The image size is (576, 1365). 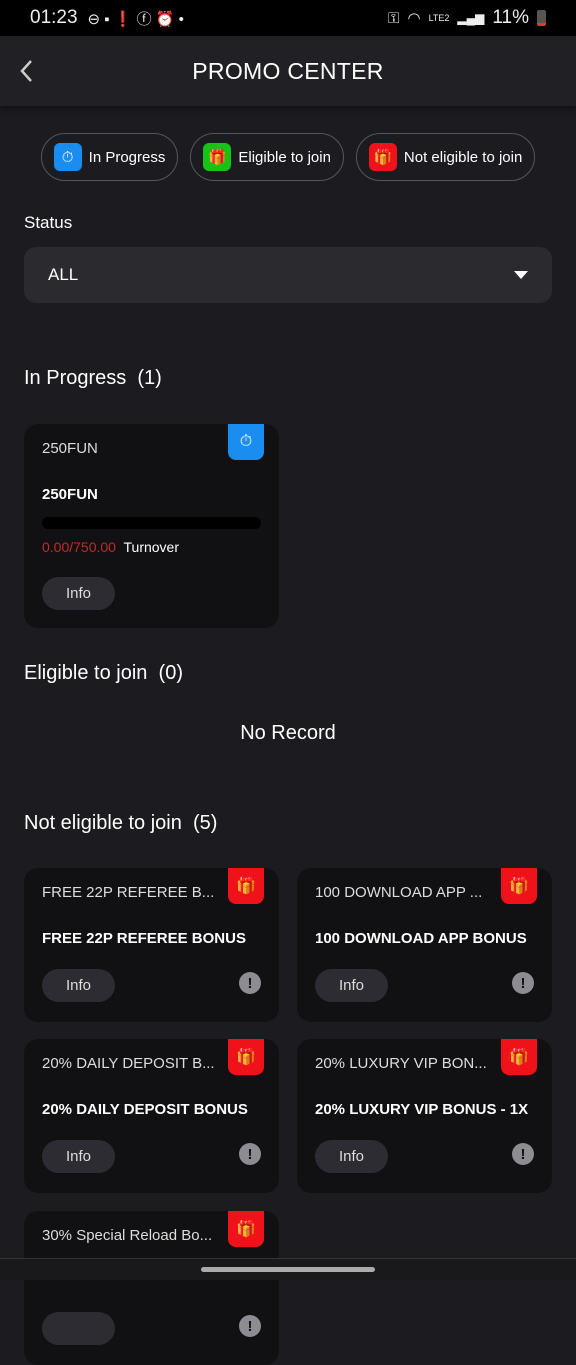 I want to click on signal-icon: ▂▄▆, so click(x=471, y=18).